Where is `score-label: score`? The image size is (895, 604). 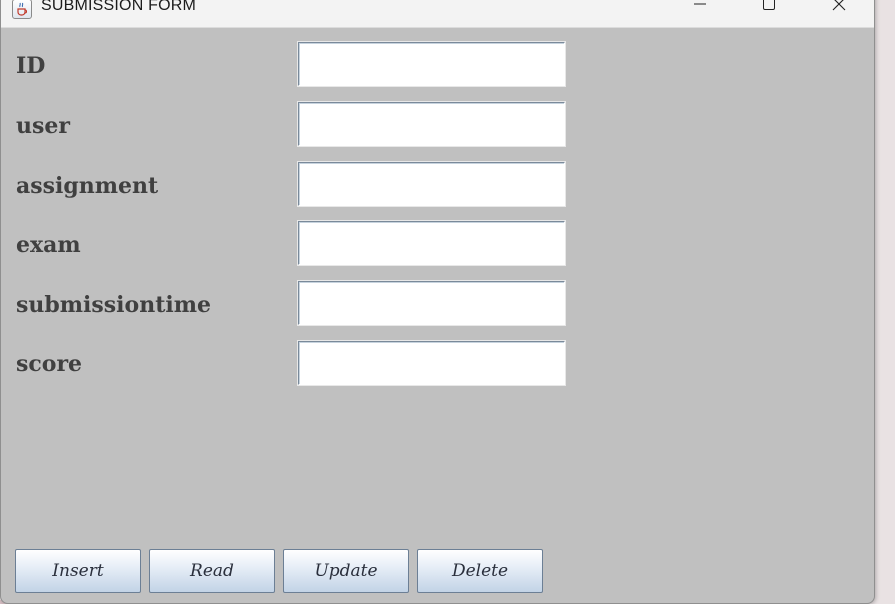 score-label: score is located at coordinates (49, 364).